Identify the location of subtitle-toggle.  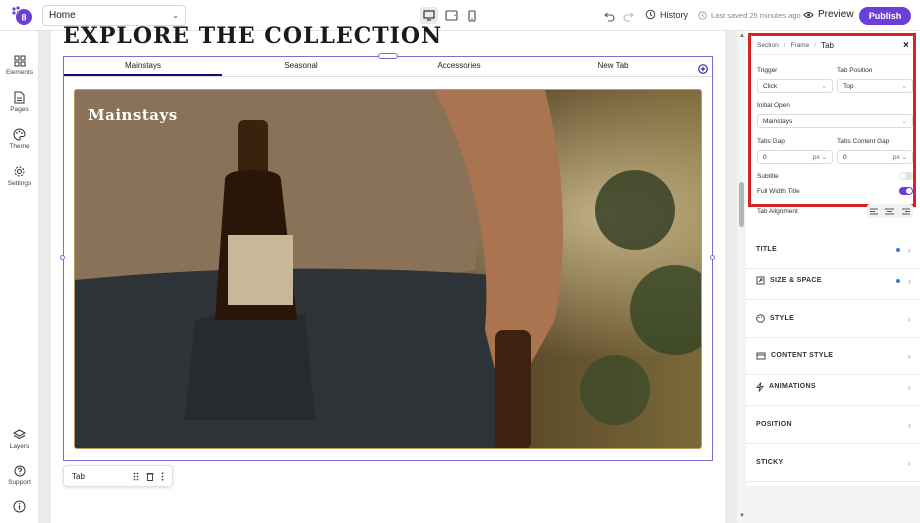
(906, 176).